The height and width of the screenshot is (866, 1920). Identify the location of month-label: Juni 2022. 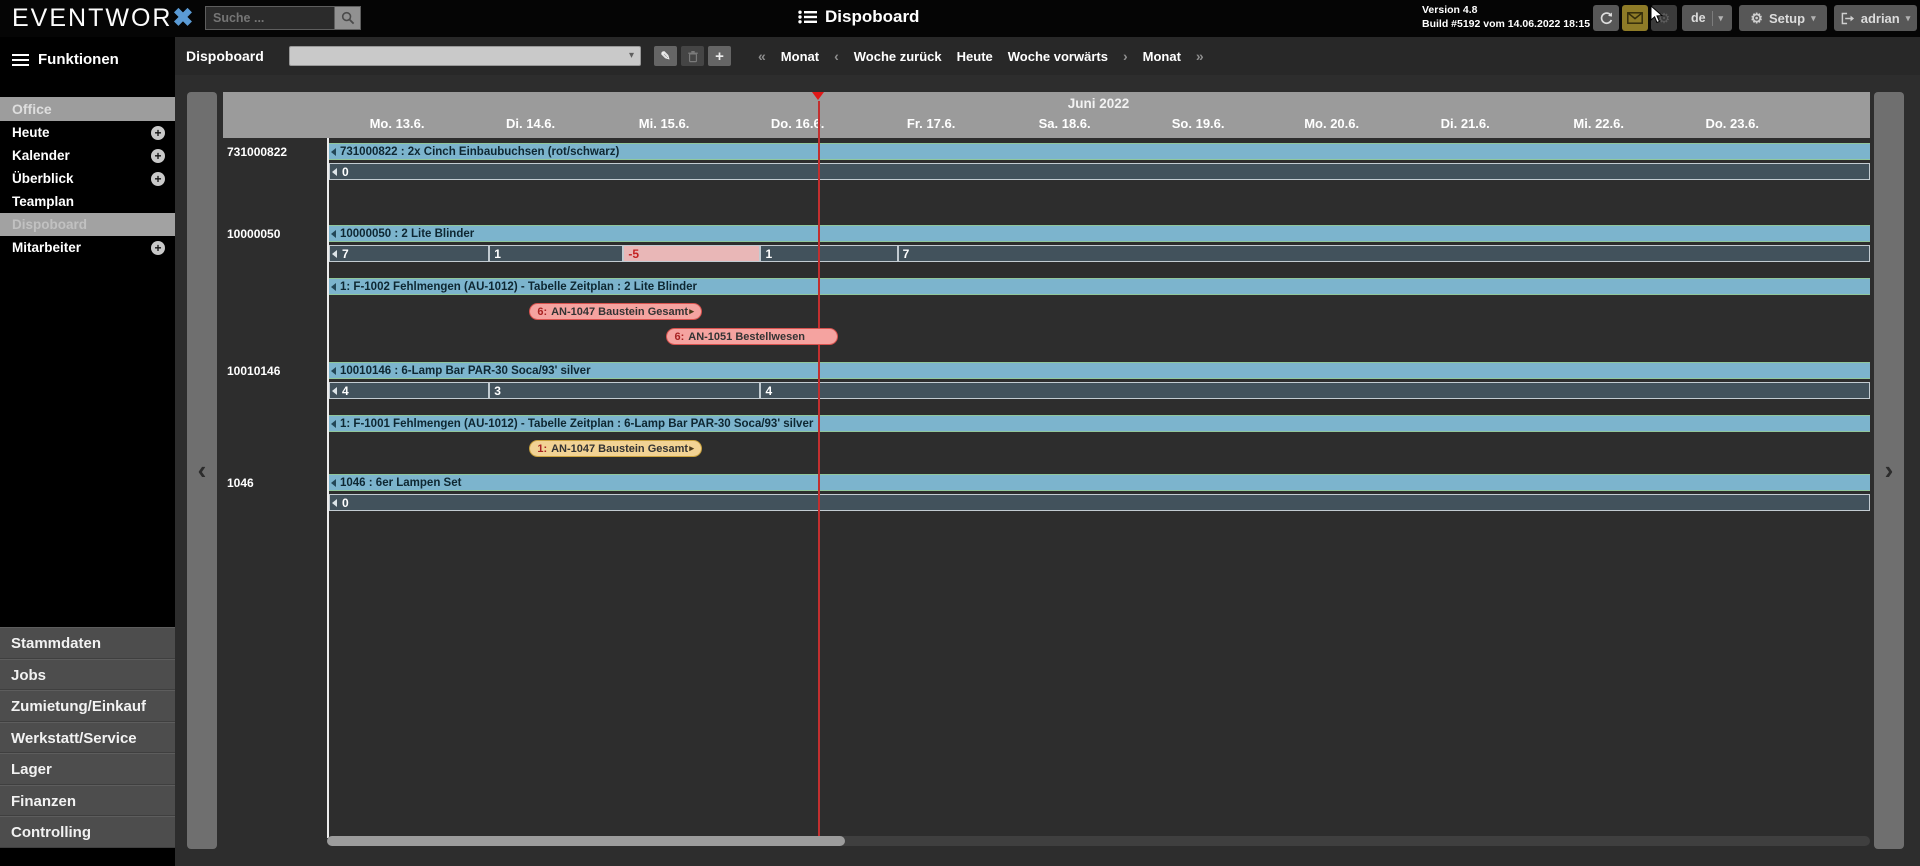
(1098, 103).